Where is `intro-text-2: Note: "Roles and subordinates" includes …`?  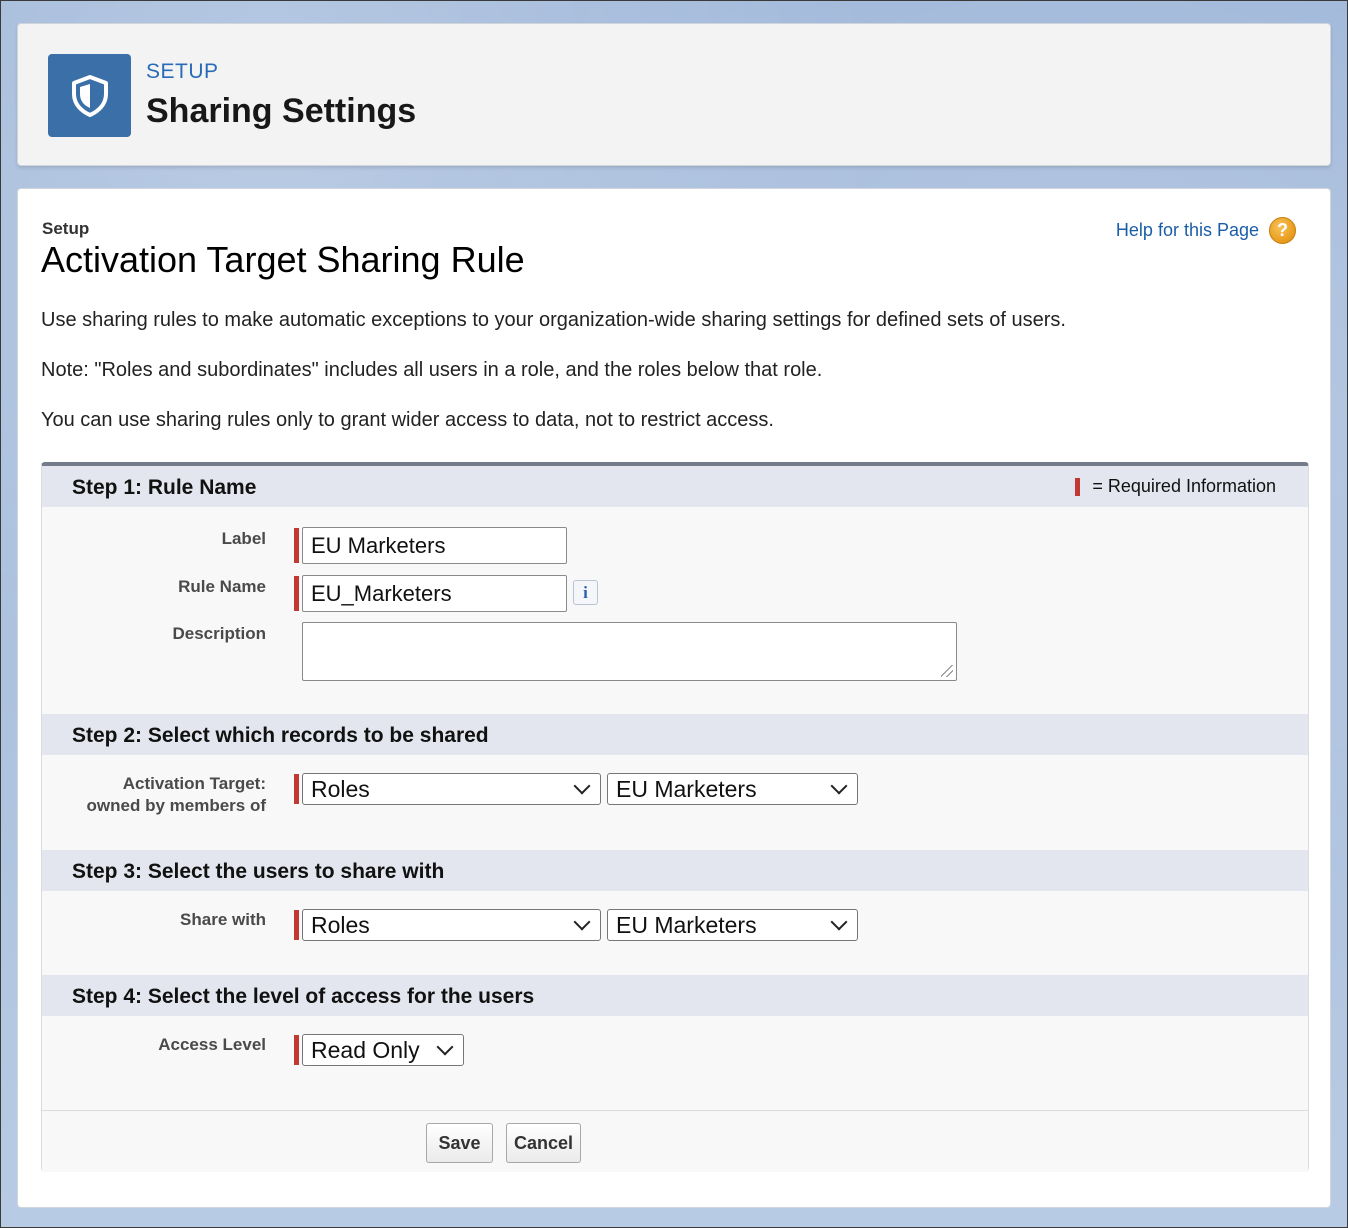
intro-text-2: Note: "Roles and subordinates" includes … is located at coordinates (432, 370).